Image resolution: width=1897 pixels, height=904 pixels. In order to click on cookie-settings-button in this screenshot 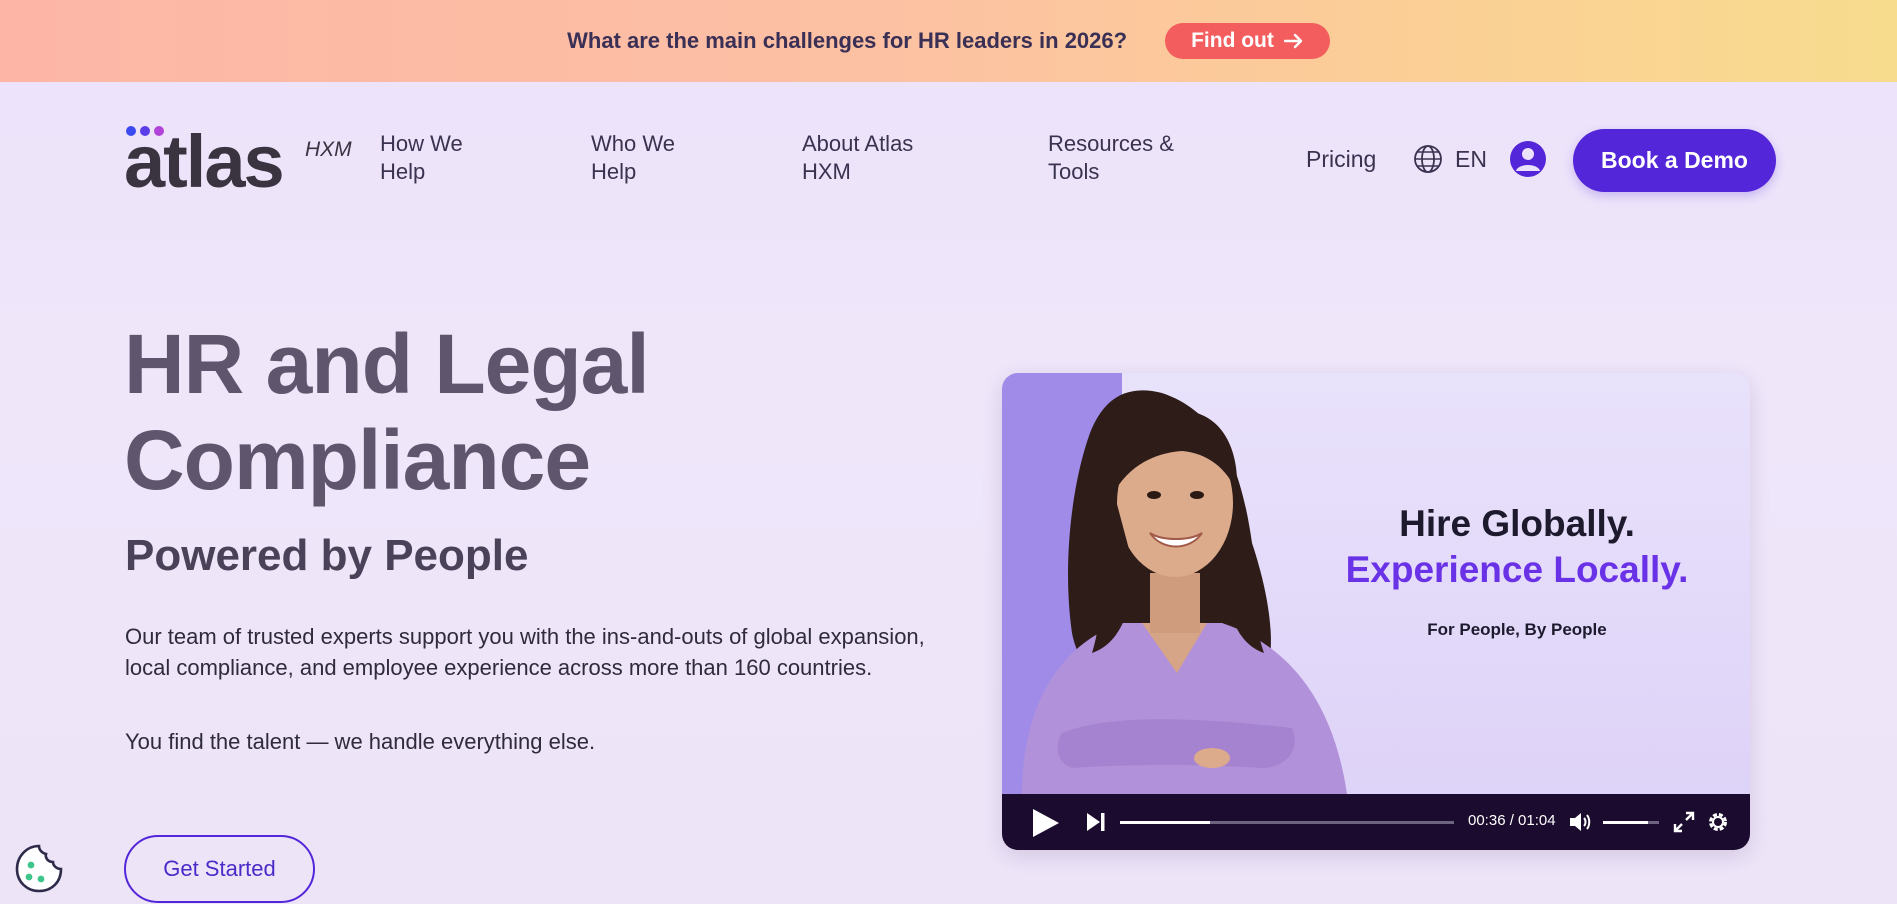, I will do `click(39, 869)`.